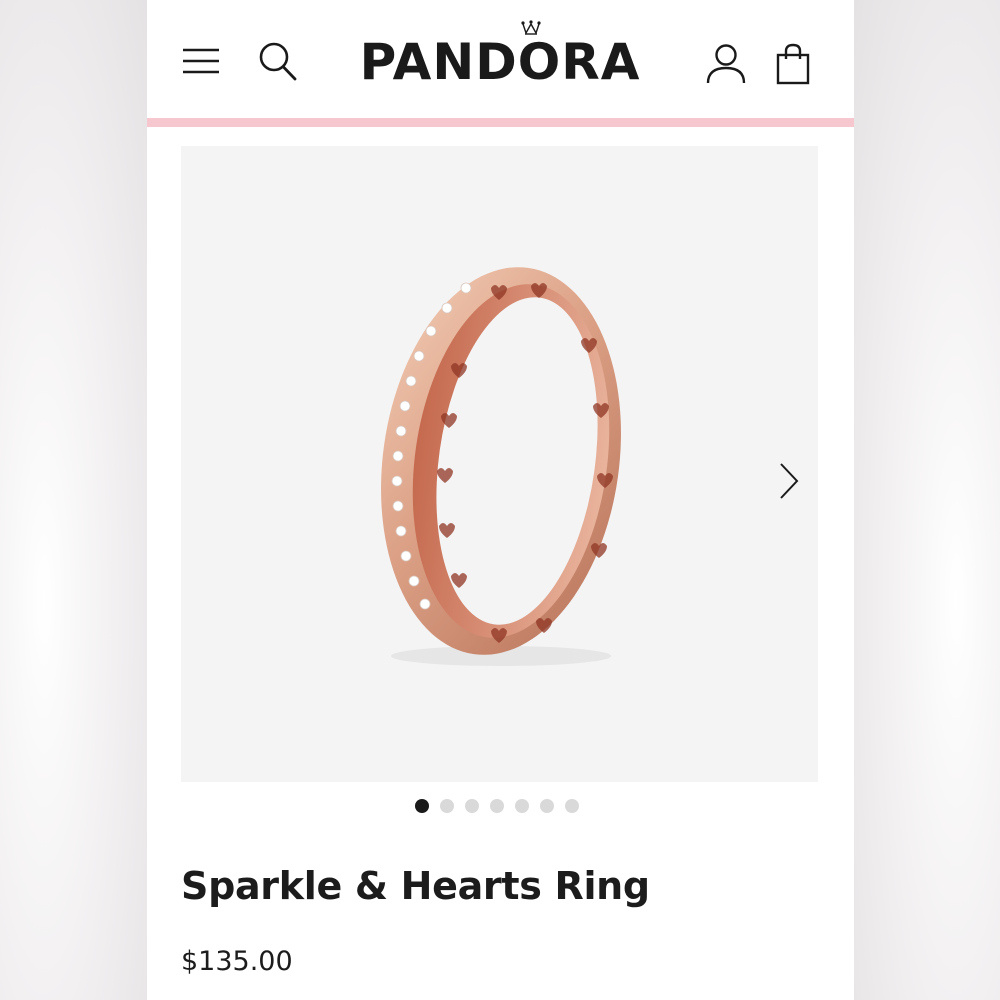 The height and width of the screenshot is (1000, 1000). I want to click on brand-logo: PANDORA, so click(500, 56).